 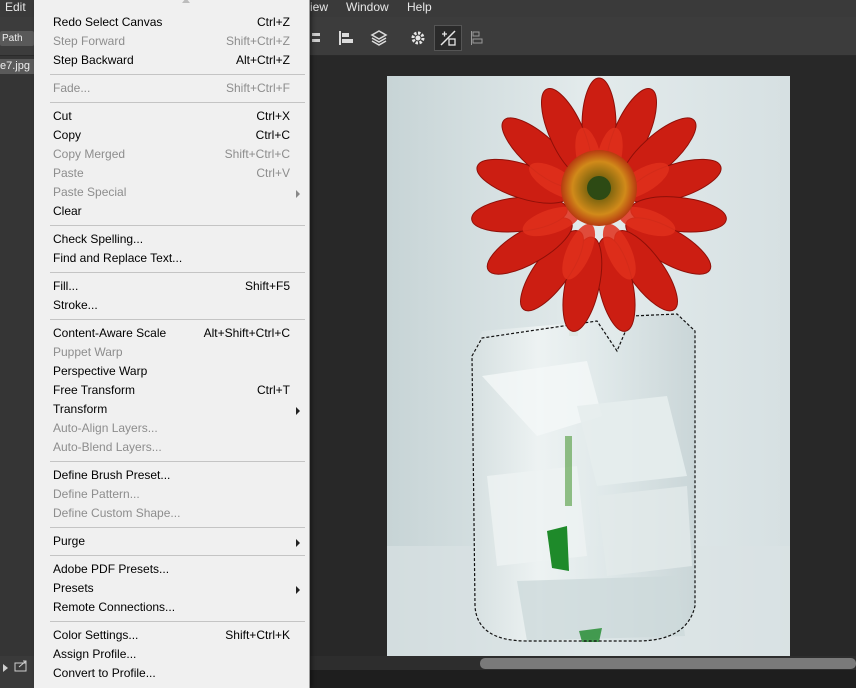 What do you see at coordinates (171, 409) in the screenshot?
I see `menu-item-transform: Transform` at bounding box center [171, 409].